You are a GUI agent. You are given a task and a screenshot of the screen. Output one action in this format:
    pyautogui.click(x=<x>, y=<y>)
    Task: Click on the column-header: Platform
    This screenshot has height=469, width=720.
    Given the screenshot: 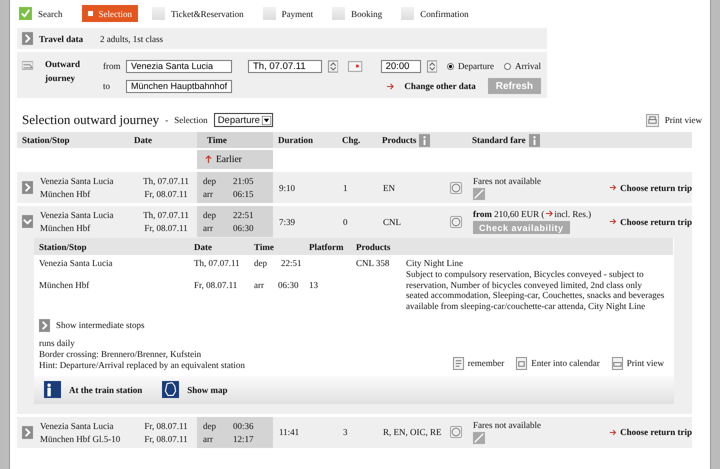 What is the action you would take?
    pyautogui.click(x=326, y=247)
    